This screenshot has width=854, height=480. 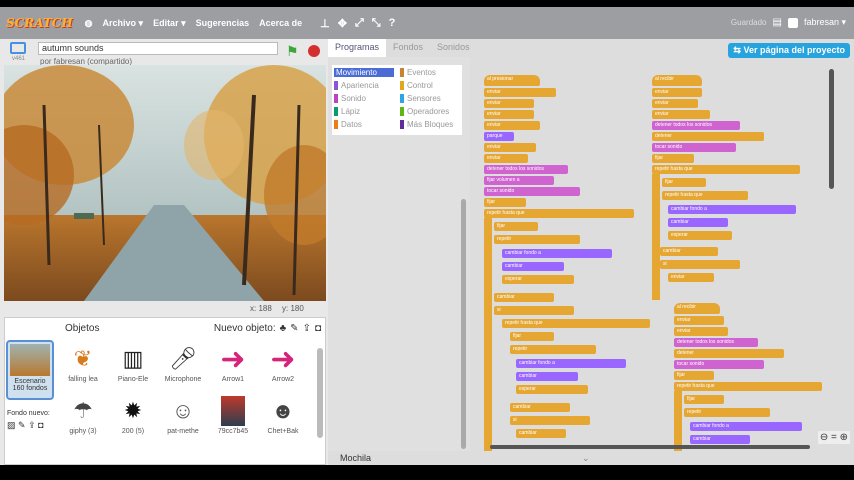 What do you see at coordinates (376, 23) in the screenshot?
I see `shrink-icon: ⤡` at bounding box center [376, 23].